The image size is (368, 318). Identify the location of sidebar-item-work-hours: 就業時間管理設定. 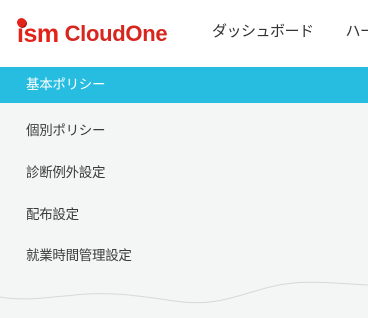
(184, 256).